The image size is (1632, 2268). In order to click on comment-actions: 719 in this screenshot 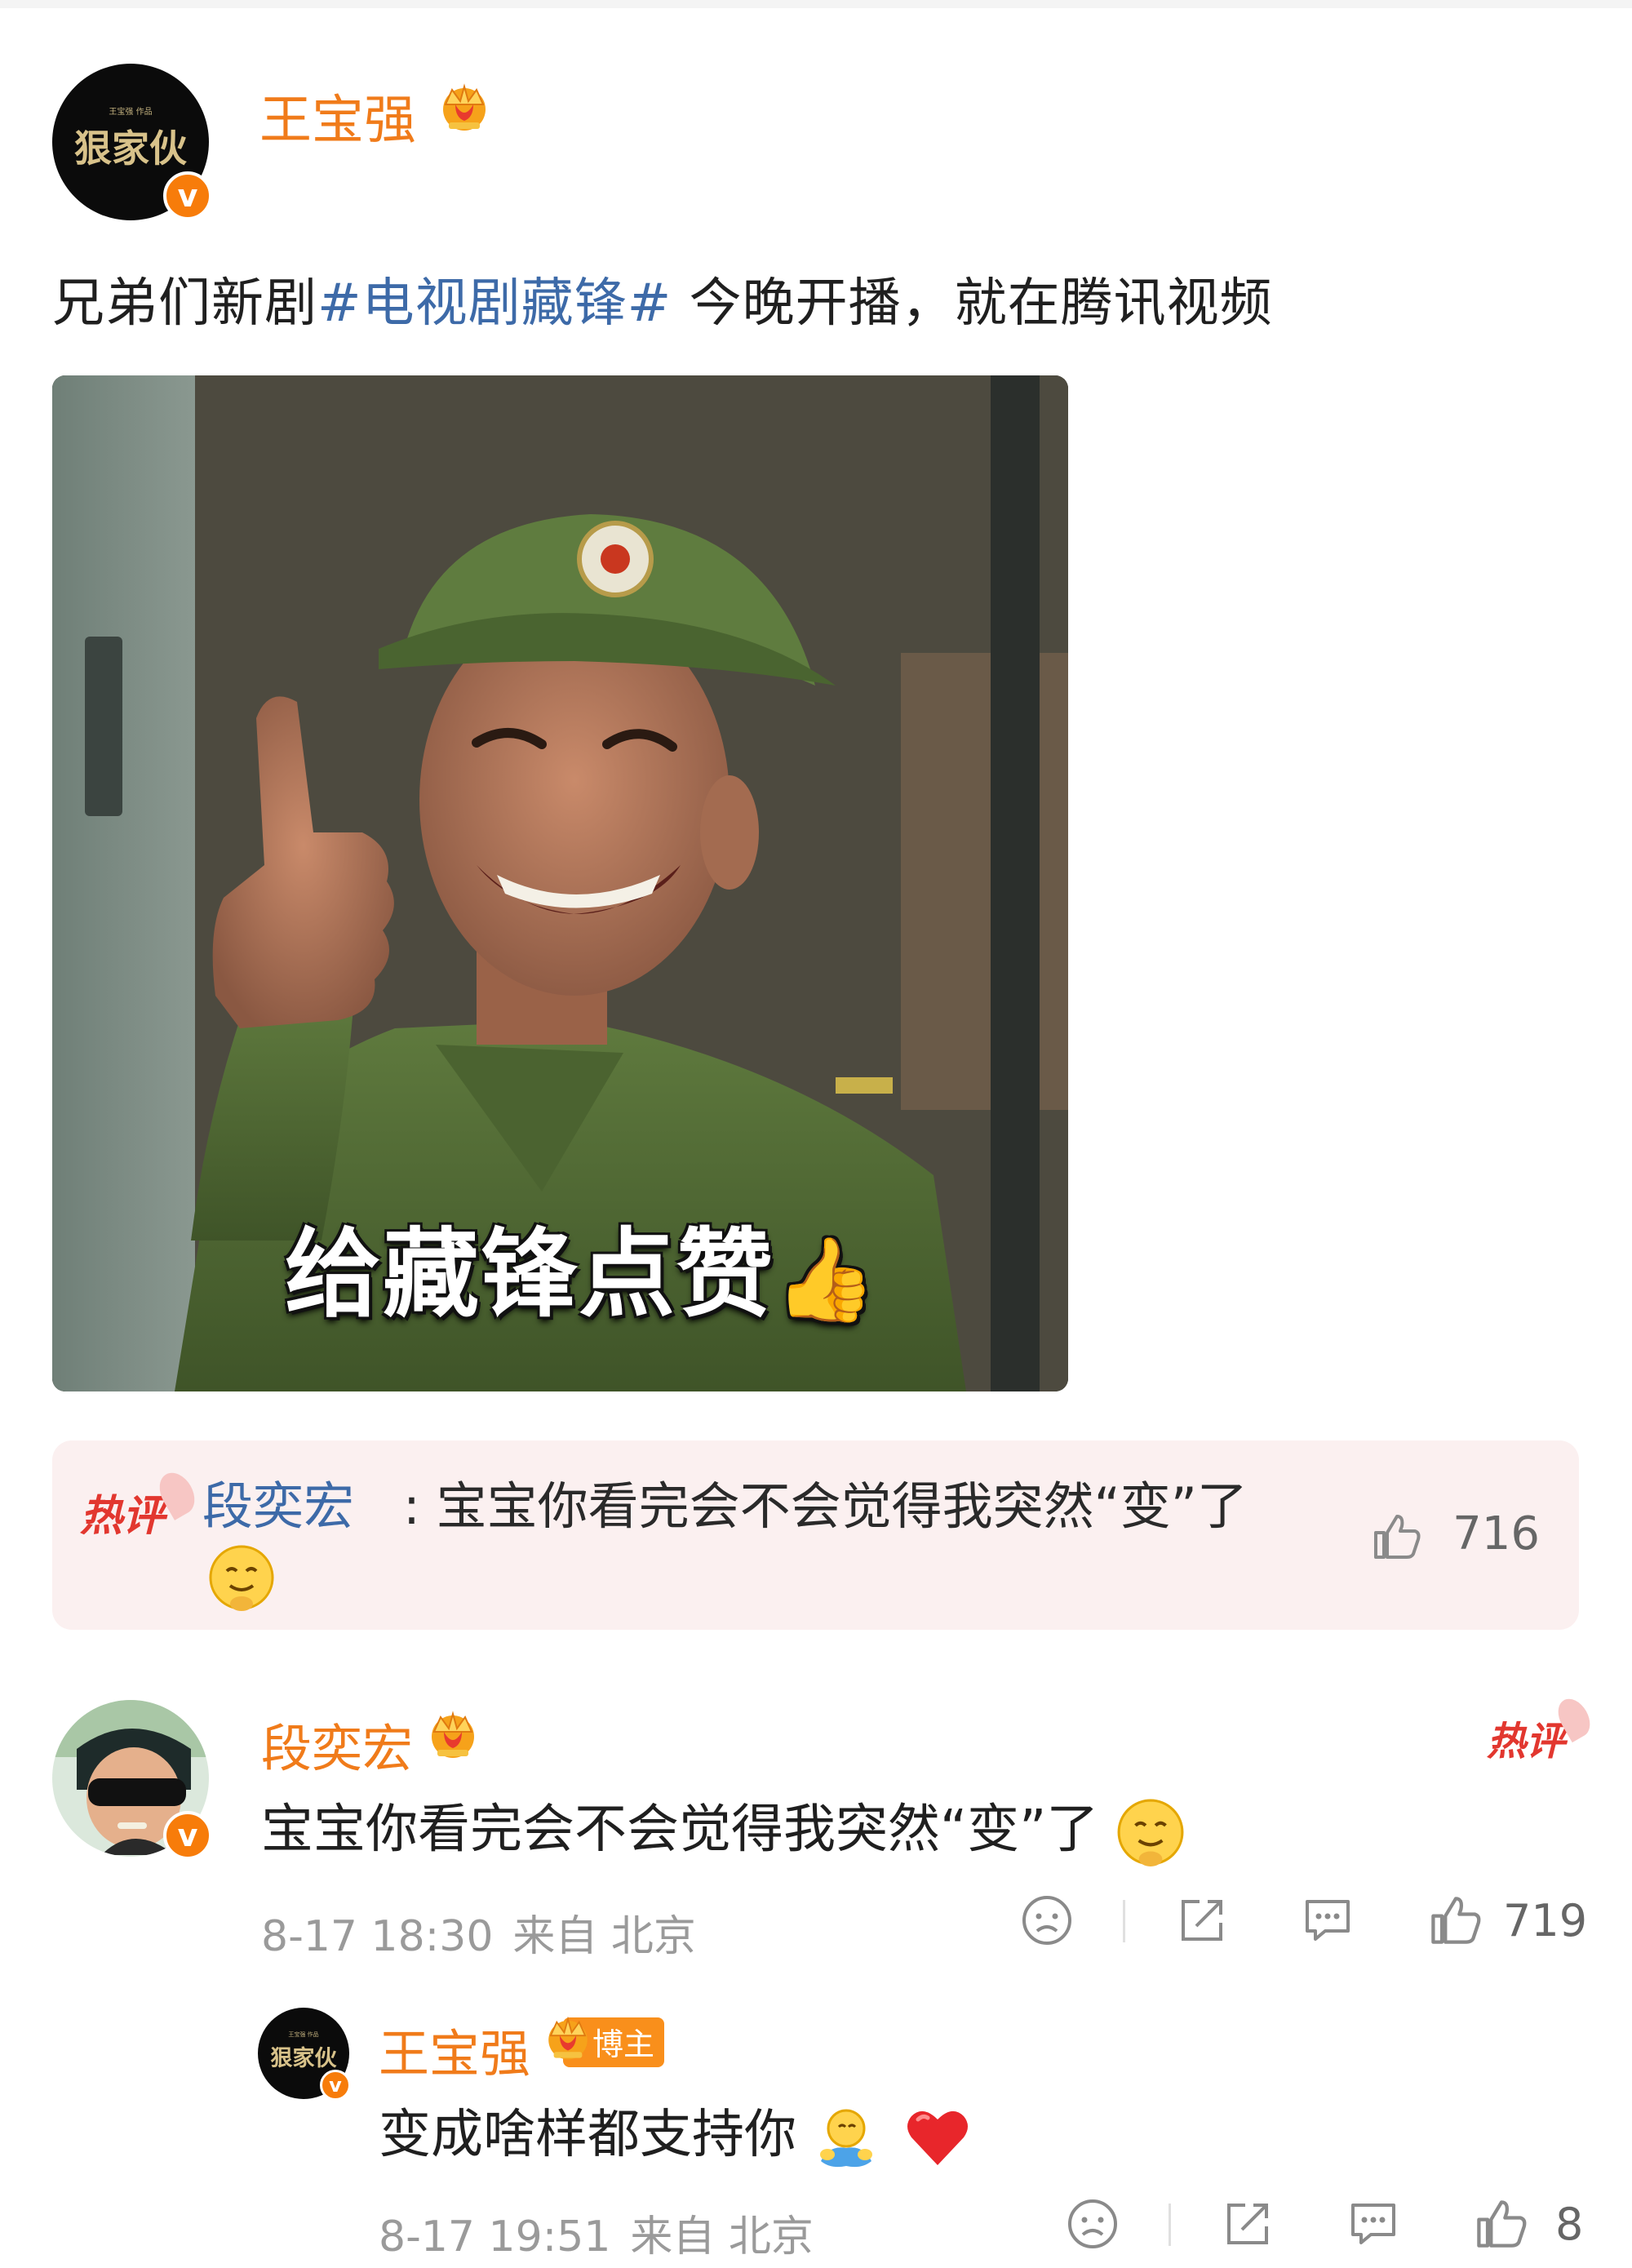, I will do `click(1305, 1926)`.